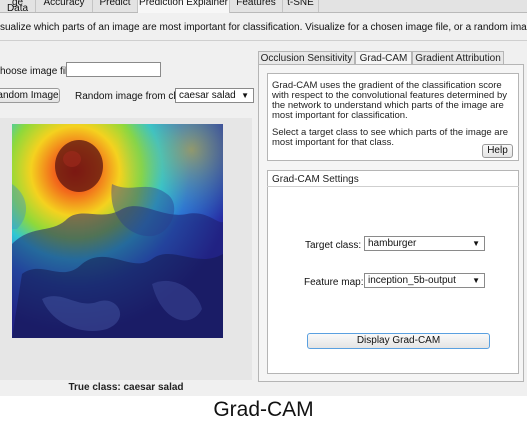 This screenshot has height=430, width=527. What do you see at coordinates (424, 243) in the screenshot?
I see `target-class-dropdown: hamburger ▼` at bounding box center [424, 243].